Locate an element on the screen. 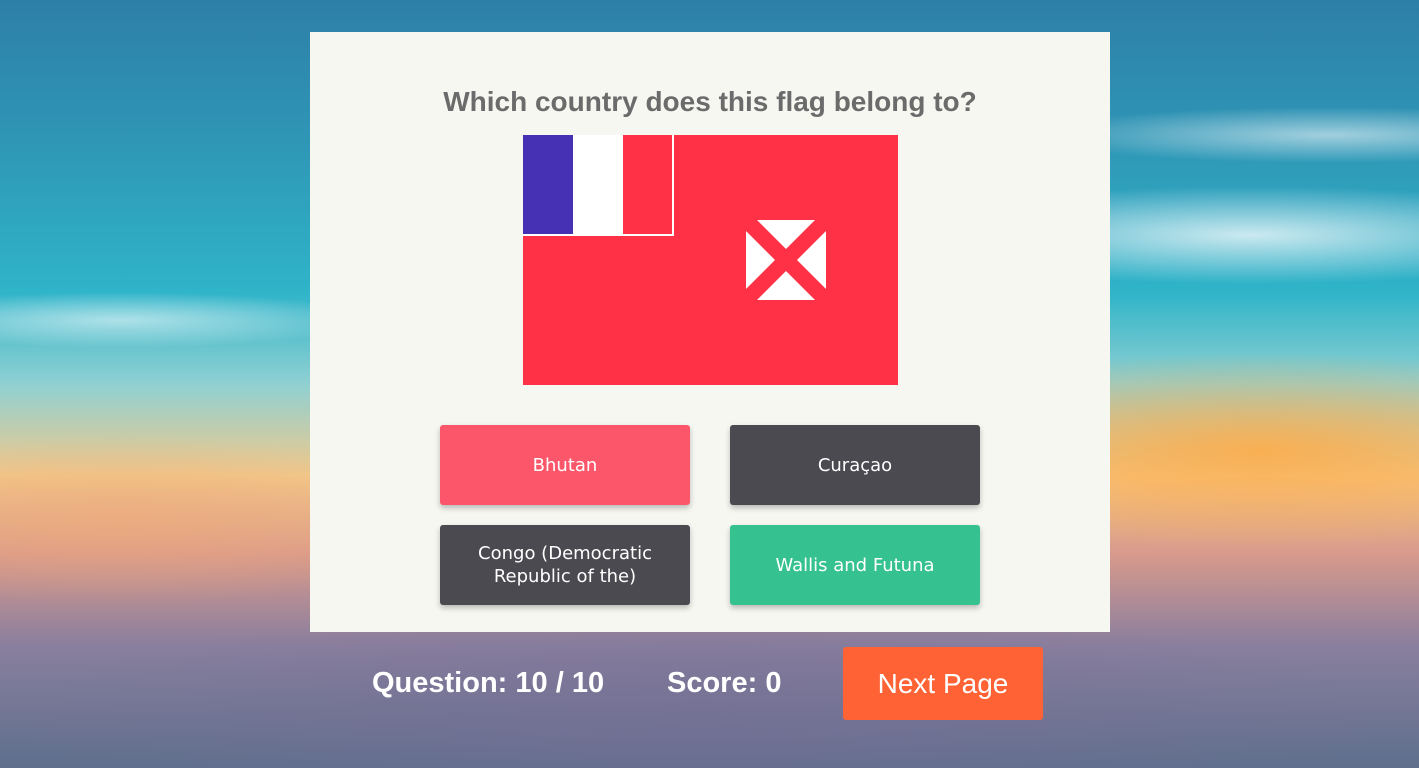  next-page-button: Next Page is located at coordinates (943, 683).